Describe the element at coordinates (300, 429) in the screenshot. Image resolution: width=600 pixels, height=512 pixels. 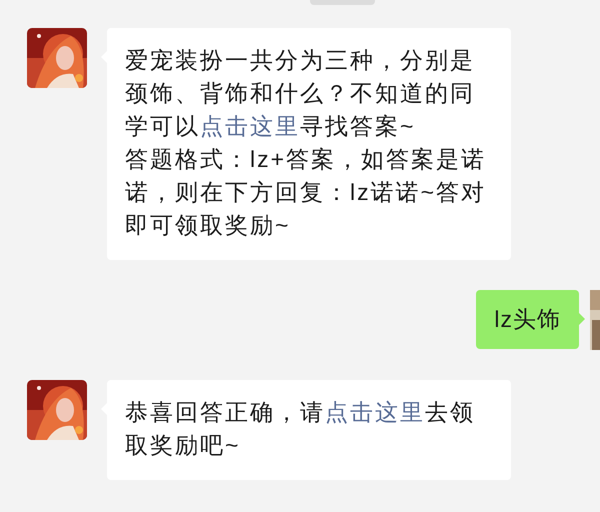
I see `message-text: 恭喜回答正确，请点击这里去领取奖励吧~` at that location.